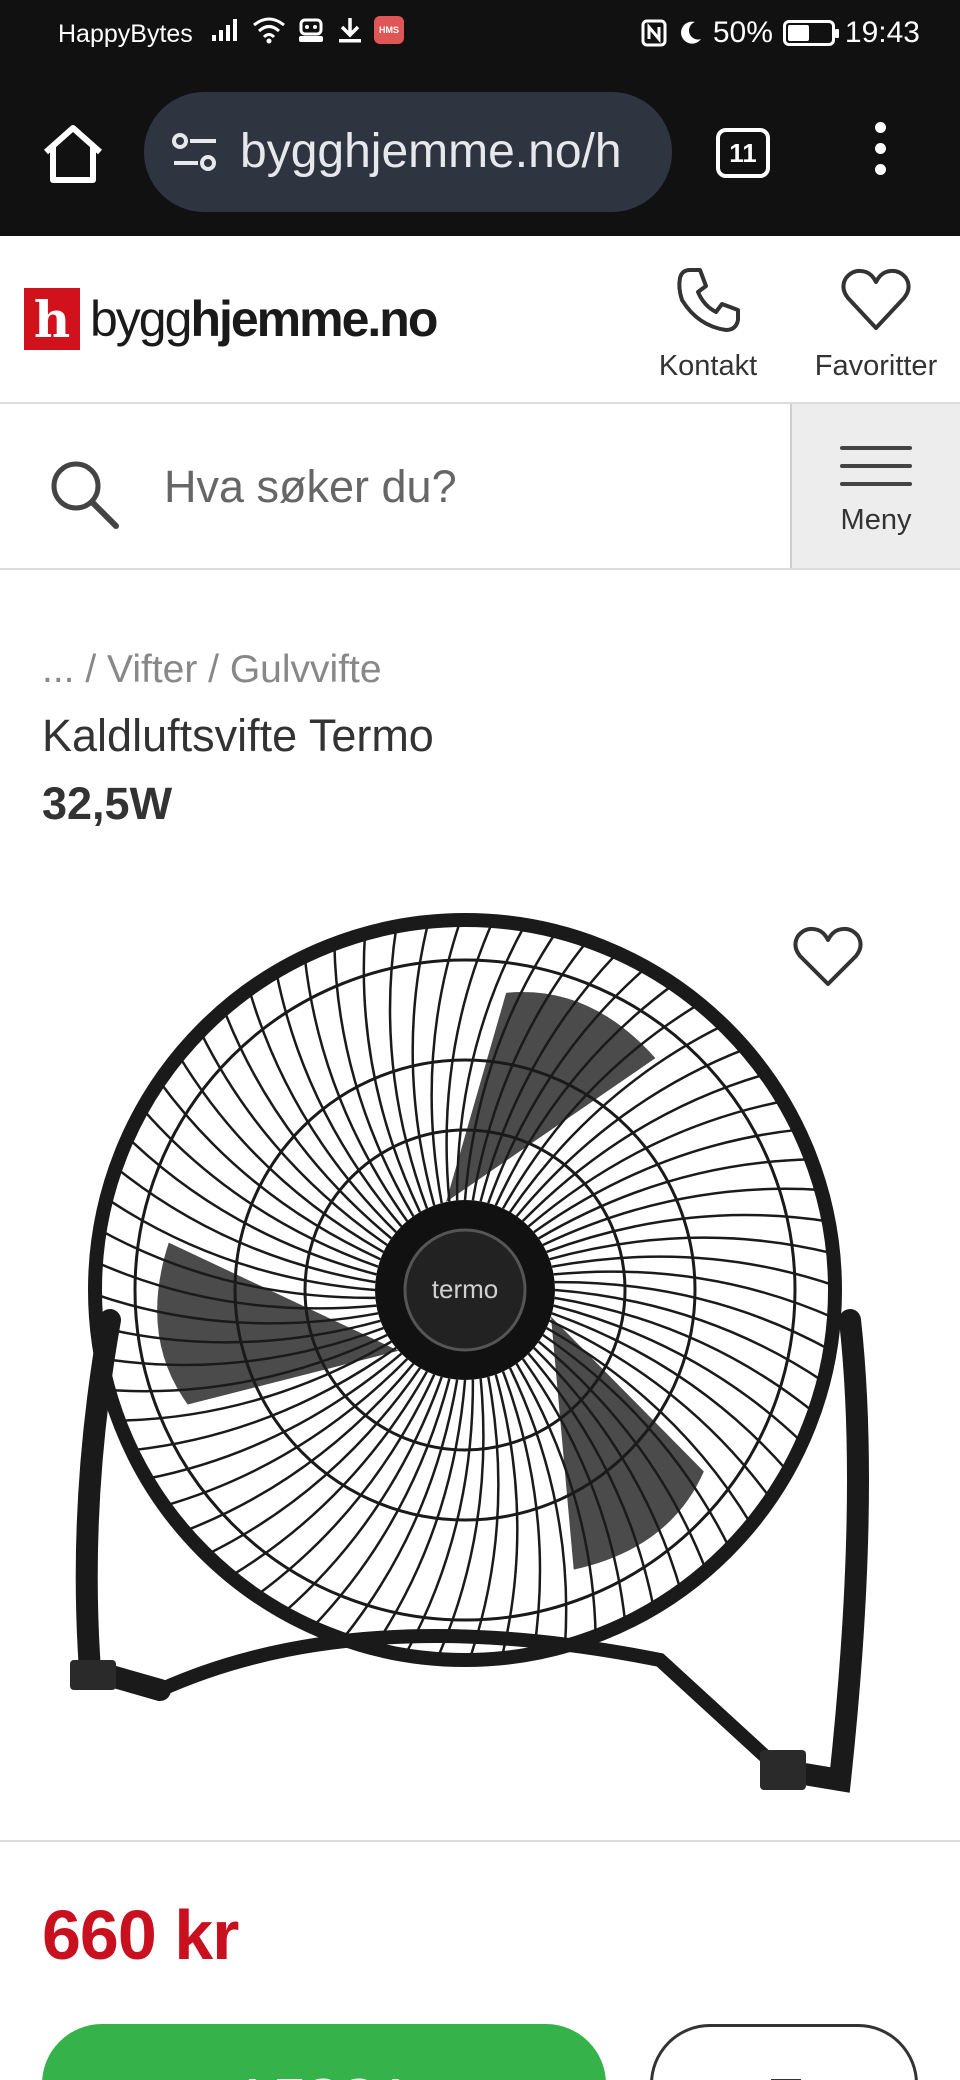  I want to click on nfc-icon, so click(654, 33).